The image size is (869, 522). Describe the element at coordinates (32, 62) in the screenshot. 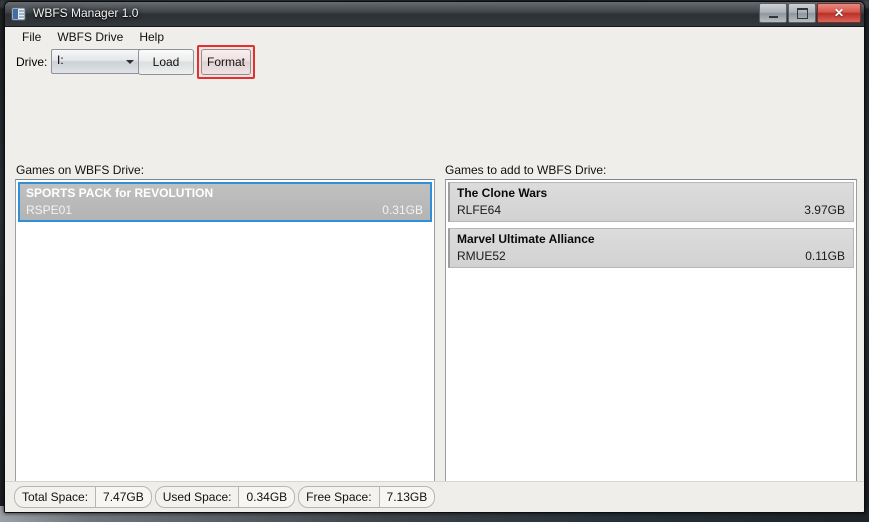

I see `drive-label: Drive:` at that location.